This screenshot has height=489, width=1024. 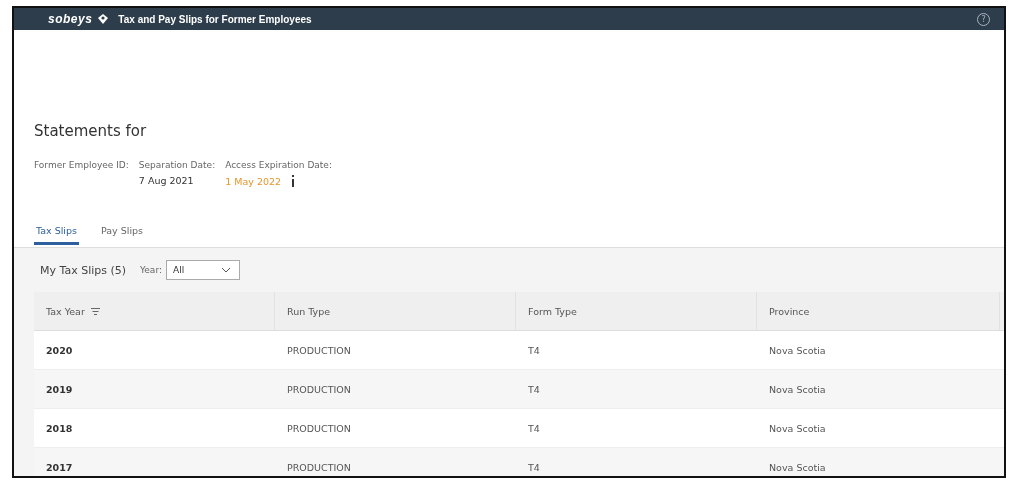 What do you see at coordinates (59, 350) in the screenshot?
I see `table-cell: 2020` at bounding box center [59, 350].